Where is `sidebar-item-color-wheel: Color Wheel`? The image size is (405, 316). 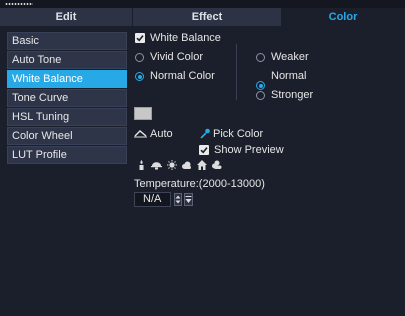
sidebar-item-color-wheel: Color Wheel is located at coordinates (67, 136).